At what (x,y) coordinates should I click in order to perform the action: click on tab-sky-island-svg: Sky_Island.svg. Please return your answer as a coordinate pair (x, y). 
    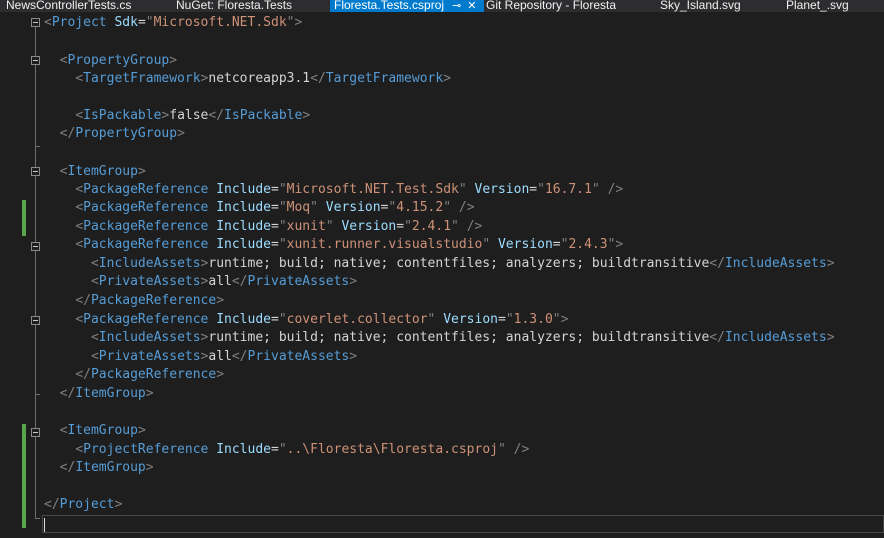
    Looking at the image, I should click on (718, 6).